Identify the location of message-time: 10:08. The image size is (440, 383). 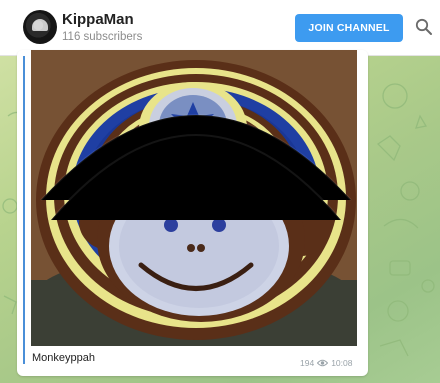
(342, 363).